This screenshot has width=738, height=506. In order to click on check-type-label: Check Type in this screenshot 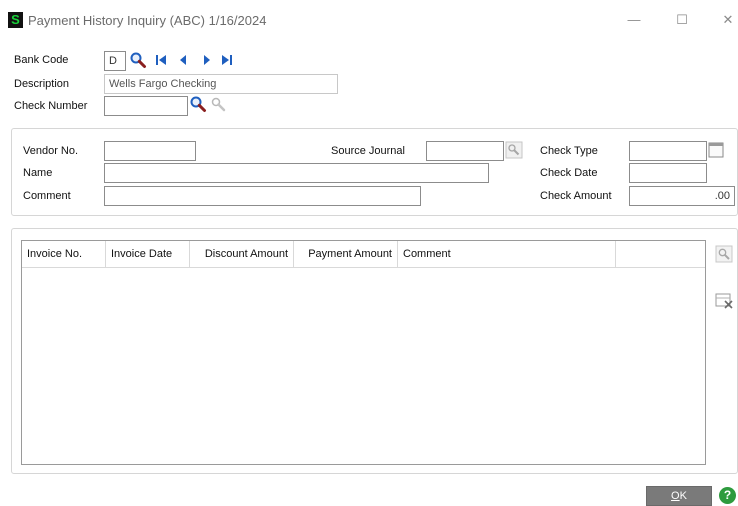, I will do `click(569, 151)`.